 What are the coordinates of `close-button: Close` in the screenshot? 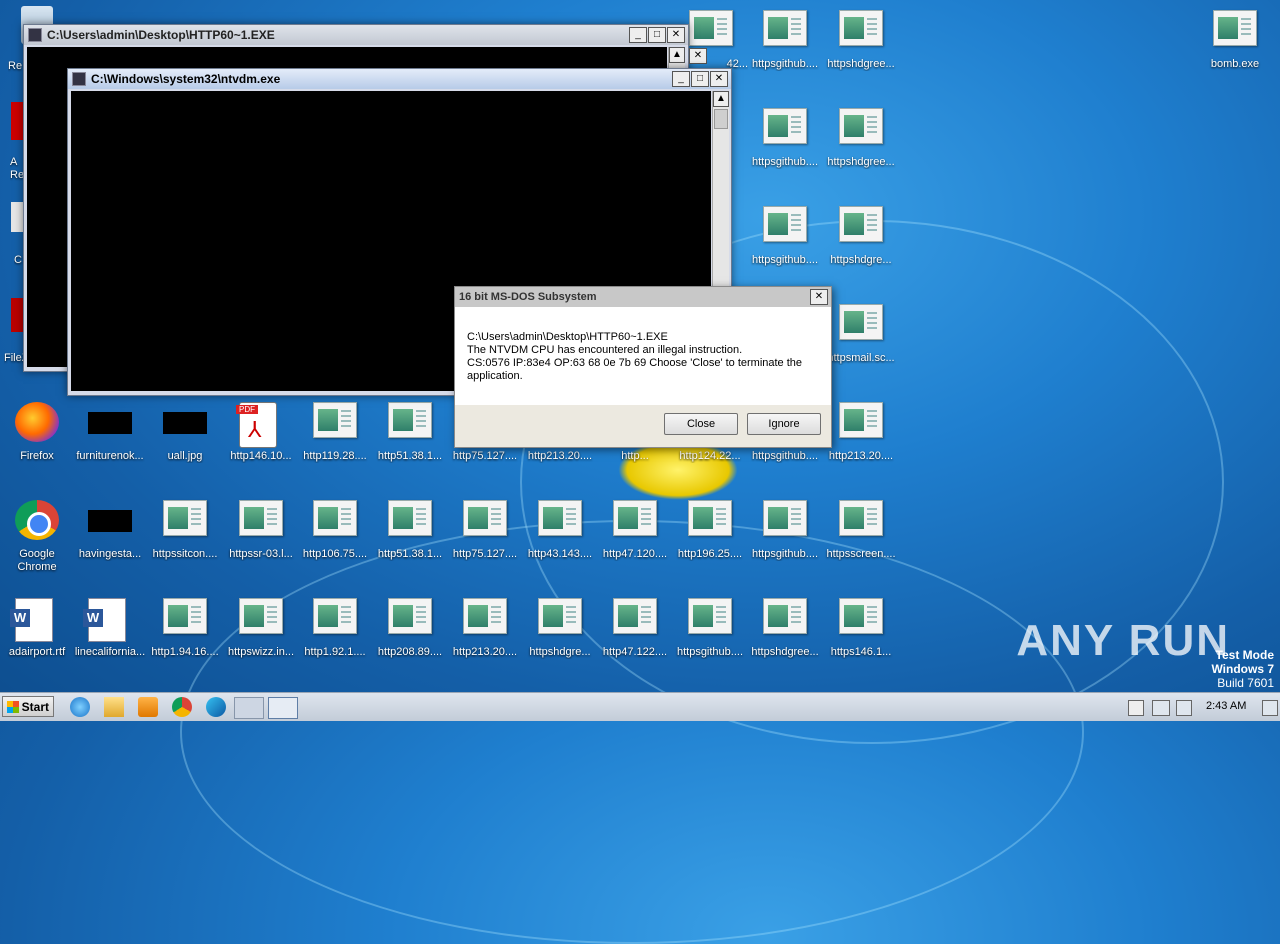 It's located at (701, 424).